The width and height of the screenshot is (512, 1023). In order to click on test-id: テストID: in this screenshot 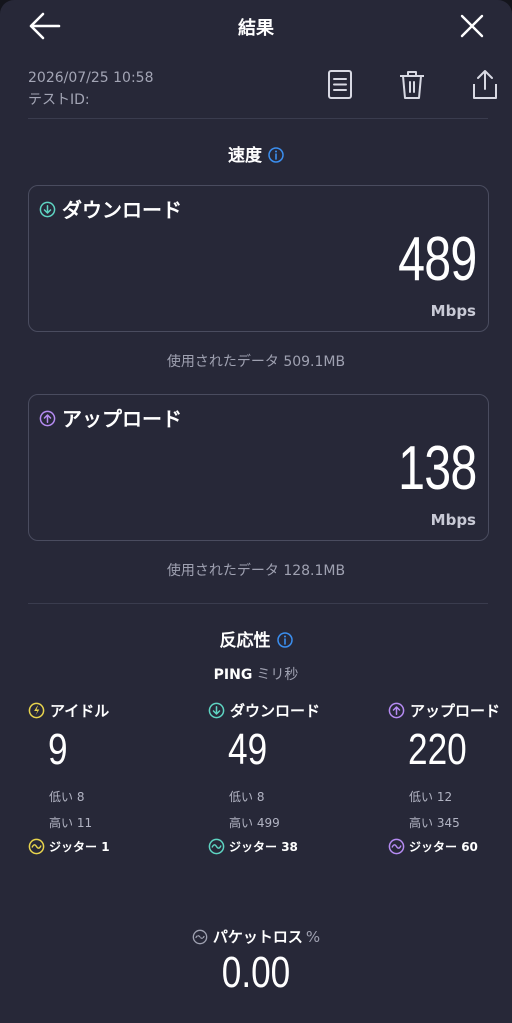, I will do `click(59, 100)`.